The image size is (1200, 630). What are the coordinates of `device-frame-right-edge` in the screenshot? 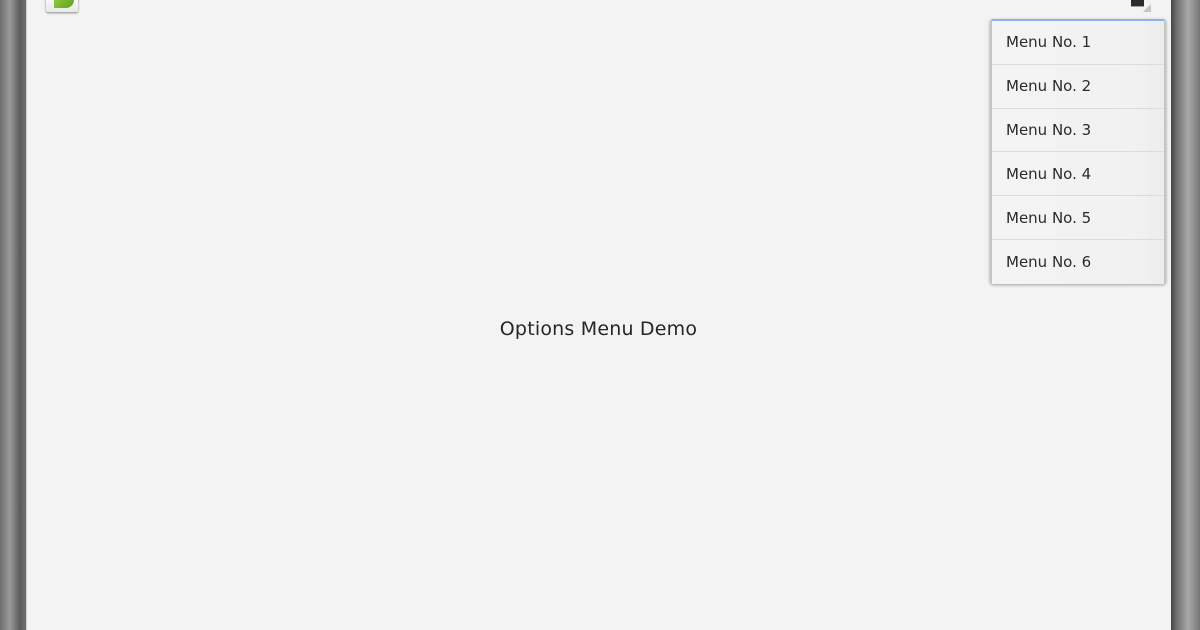 It's located at (1185, 315).